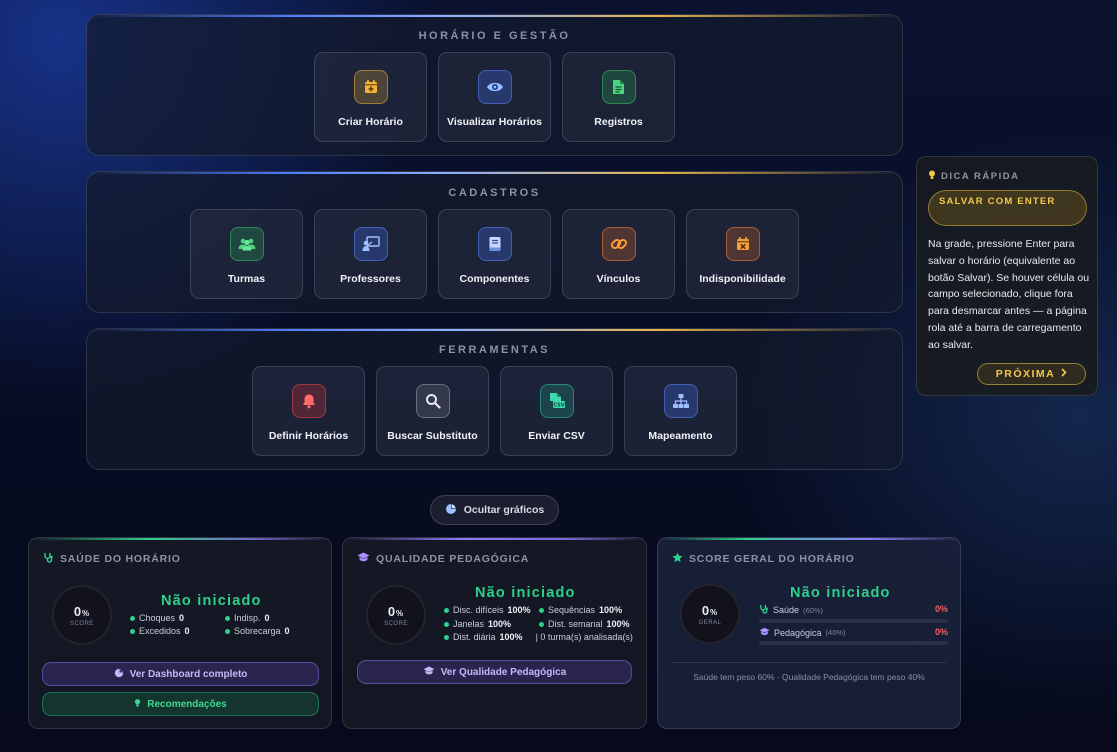 The image size is (1117, 752). I want to click on tile-enviar-csv: CSV Enviar CSV, so click(556, 411).